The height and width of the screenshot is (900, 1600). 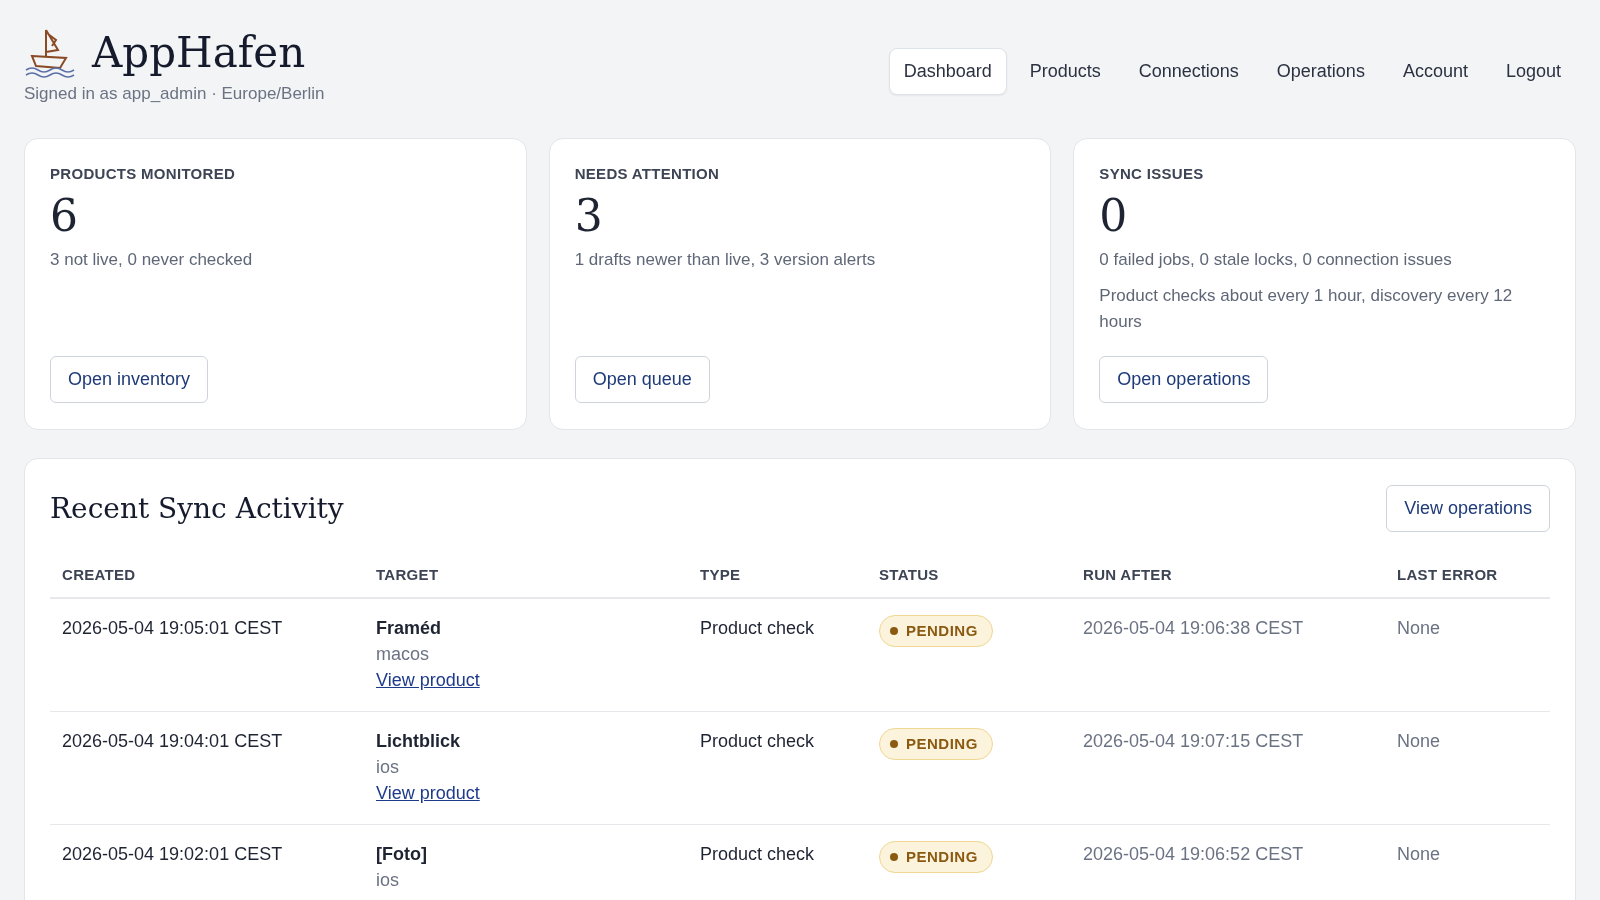 I want to click on card-value: 3, so click(x=588, y=215).